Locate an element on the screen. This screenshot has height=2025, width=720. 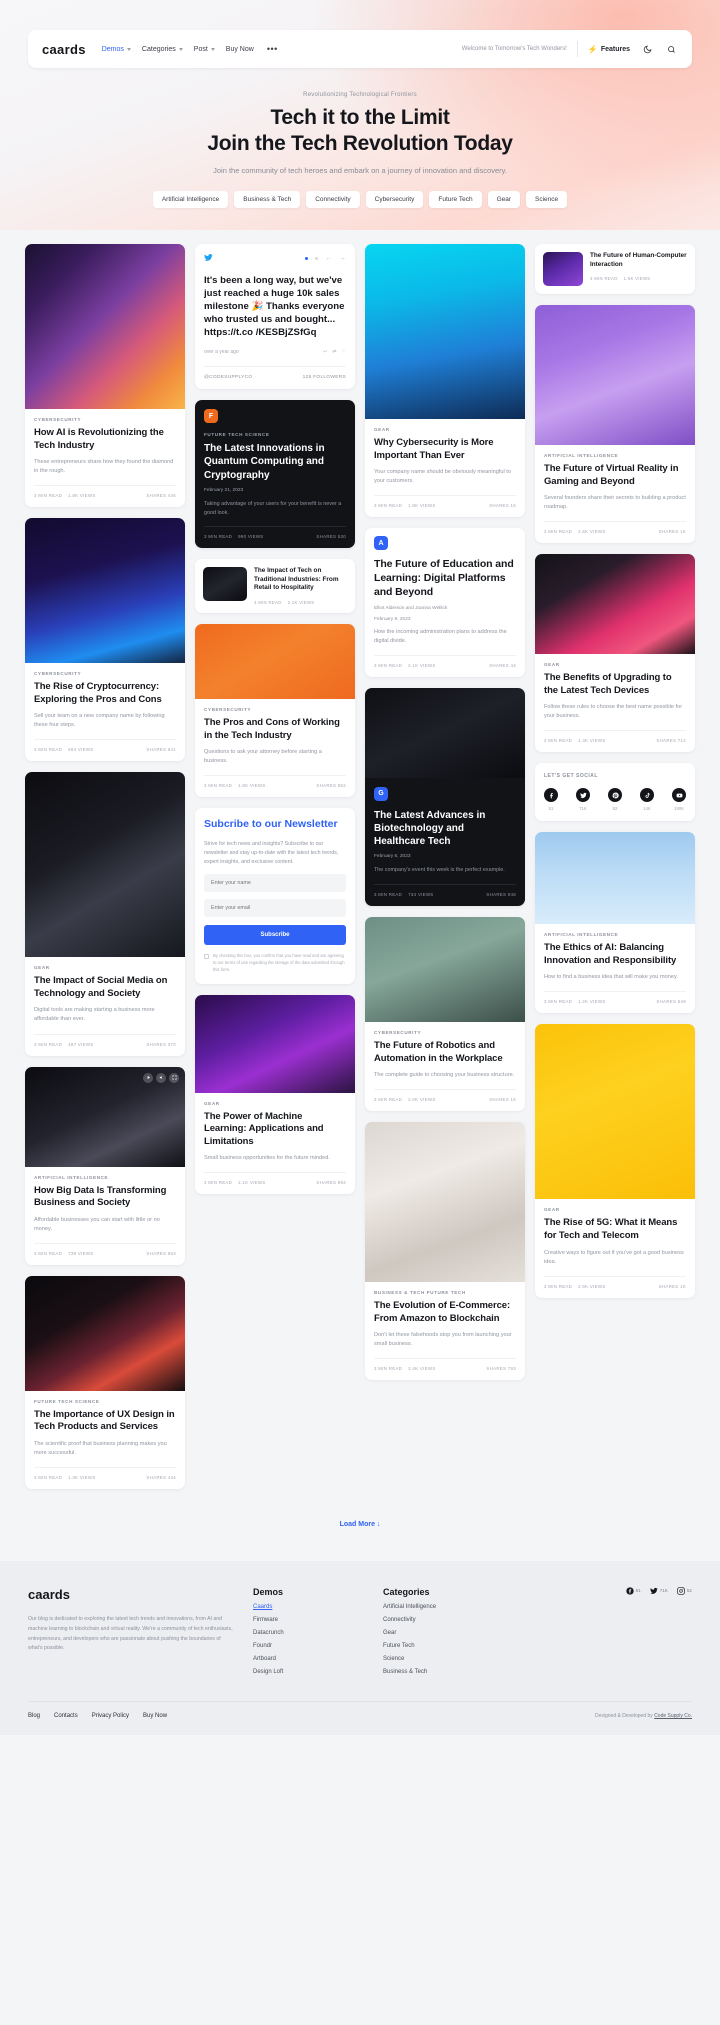
footer-link-contacts: Contacts is located at coordinates (66, 1716).